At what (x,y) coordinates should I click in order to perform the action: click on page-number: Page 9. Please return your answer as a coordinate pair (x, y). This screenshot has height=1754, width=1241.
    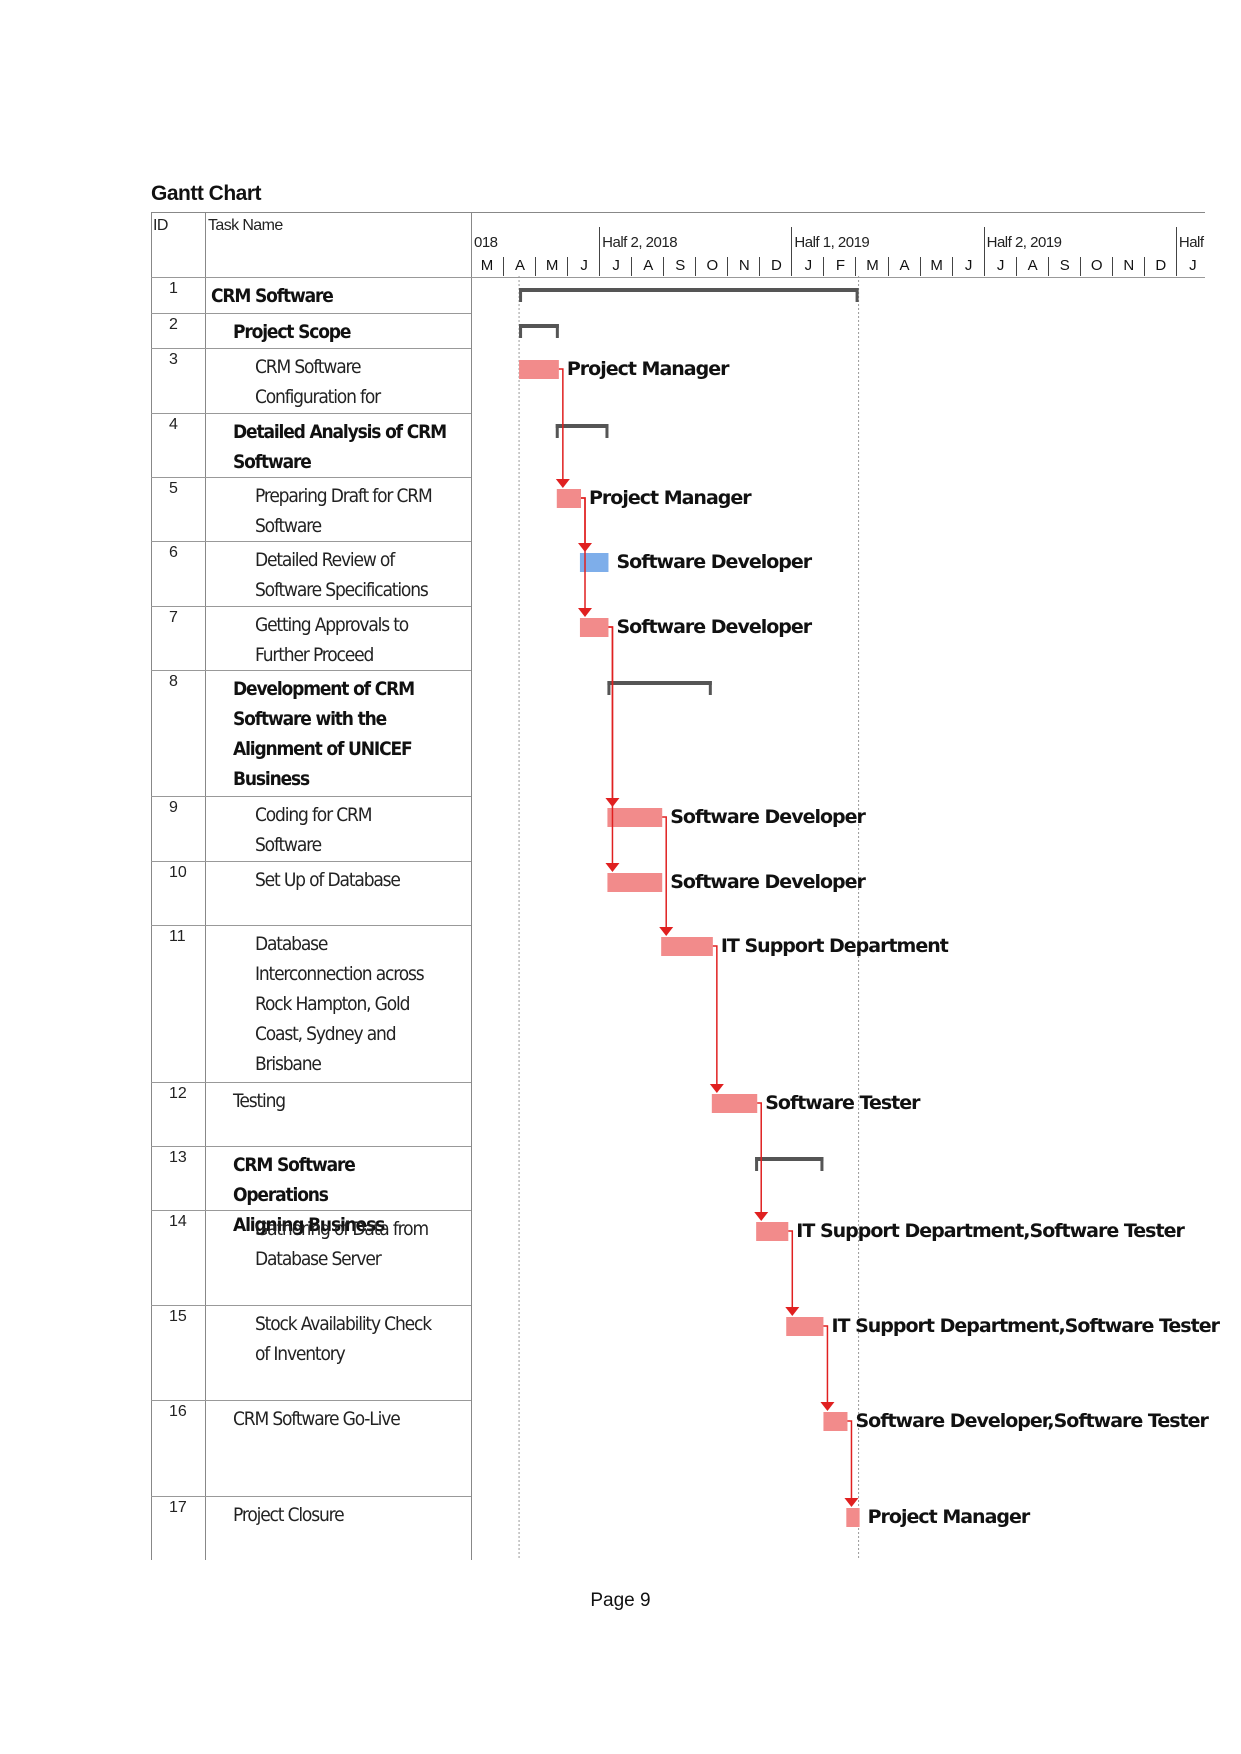
    Looking at the image, I should click on (620, 1600).